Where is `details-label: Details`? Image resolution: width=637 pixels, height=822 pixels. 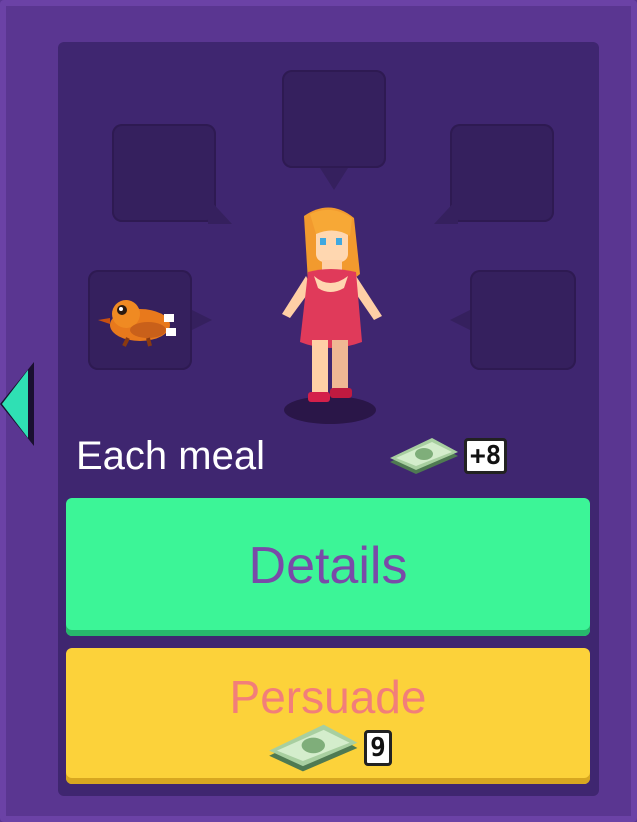
details-label: Details is located at coordinates (328, 566).